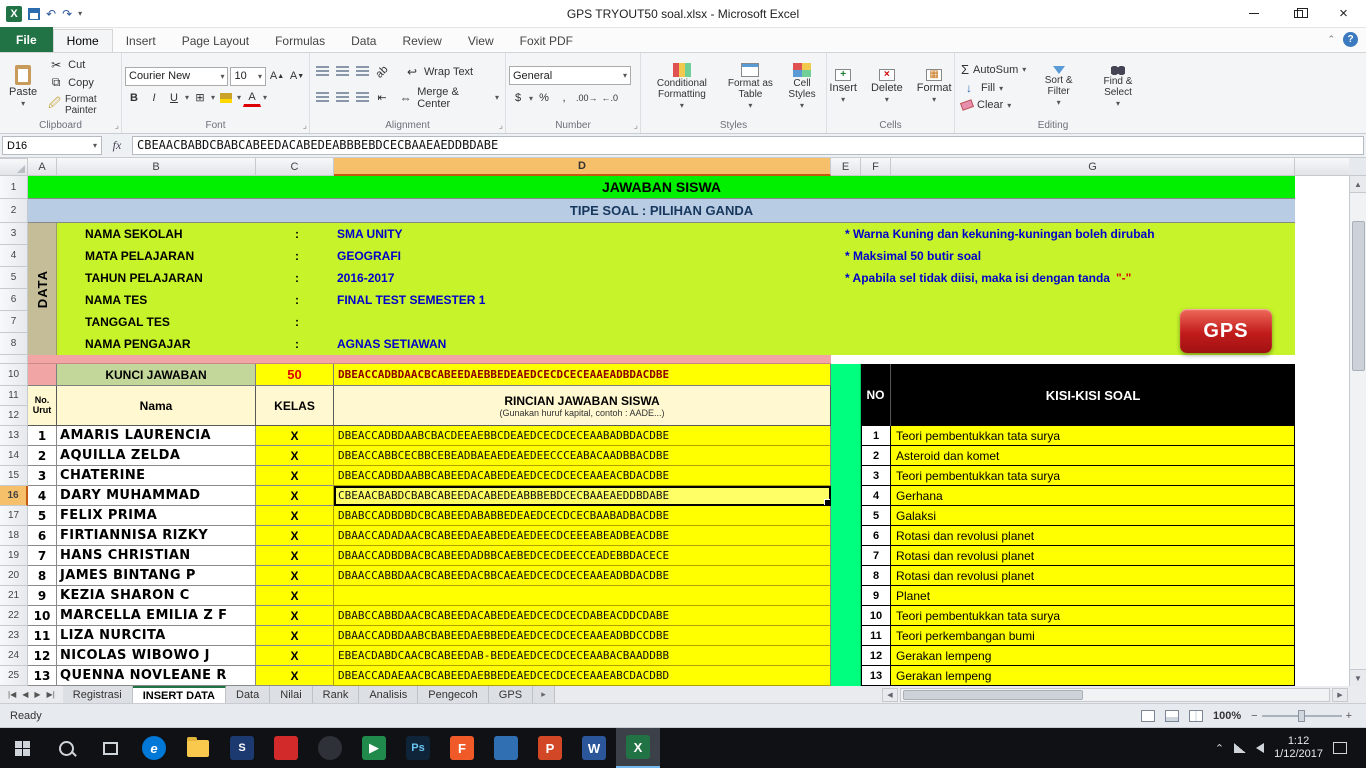 The width and height of the screenshot is (1366, 768). I want to click on student-number-cell: 5, so click(42, 516).